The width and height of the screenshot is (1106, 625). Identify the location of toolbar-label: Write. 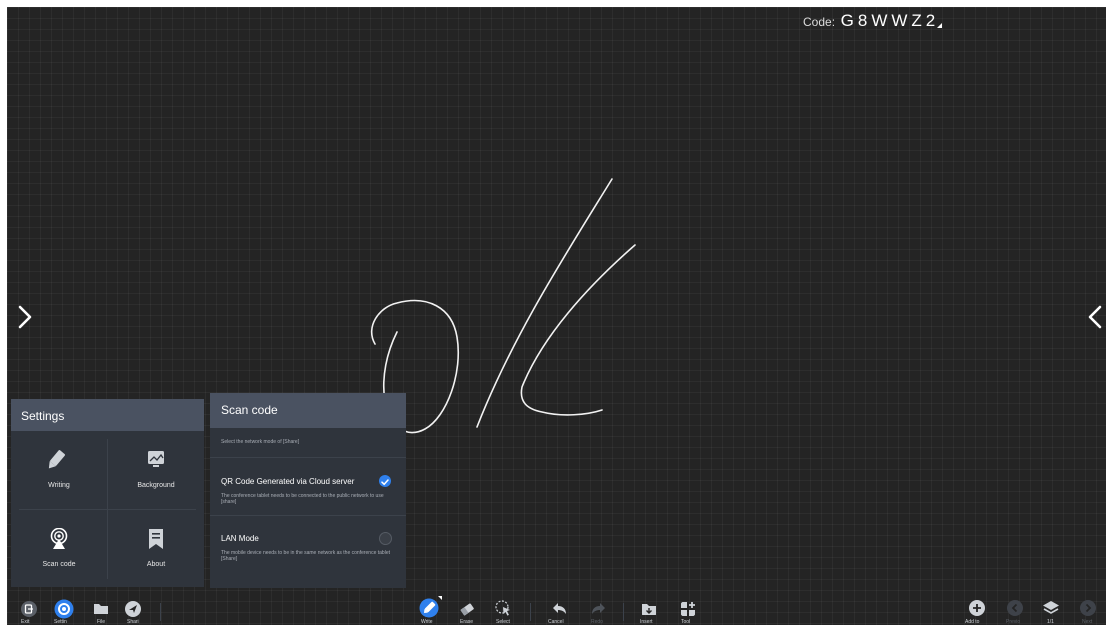
(427, 622).